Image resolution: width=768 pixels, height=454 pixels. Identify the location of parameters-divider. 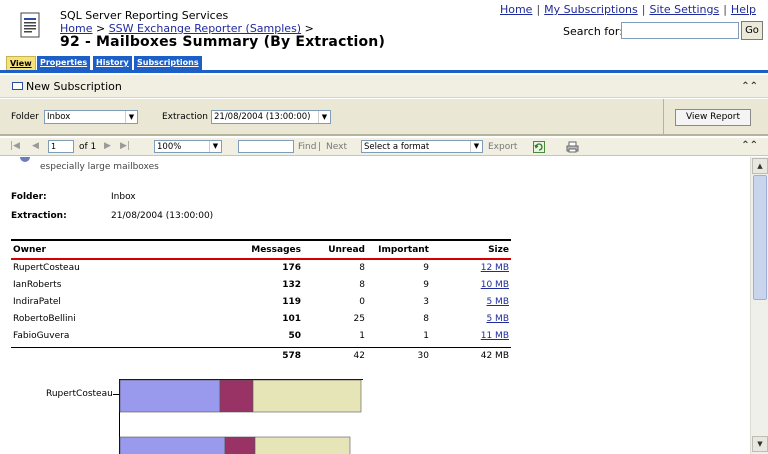
(663, 117).